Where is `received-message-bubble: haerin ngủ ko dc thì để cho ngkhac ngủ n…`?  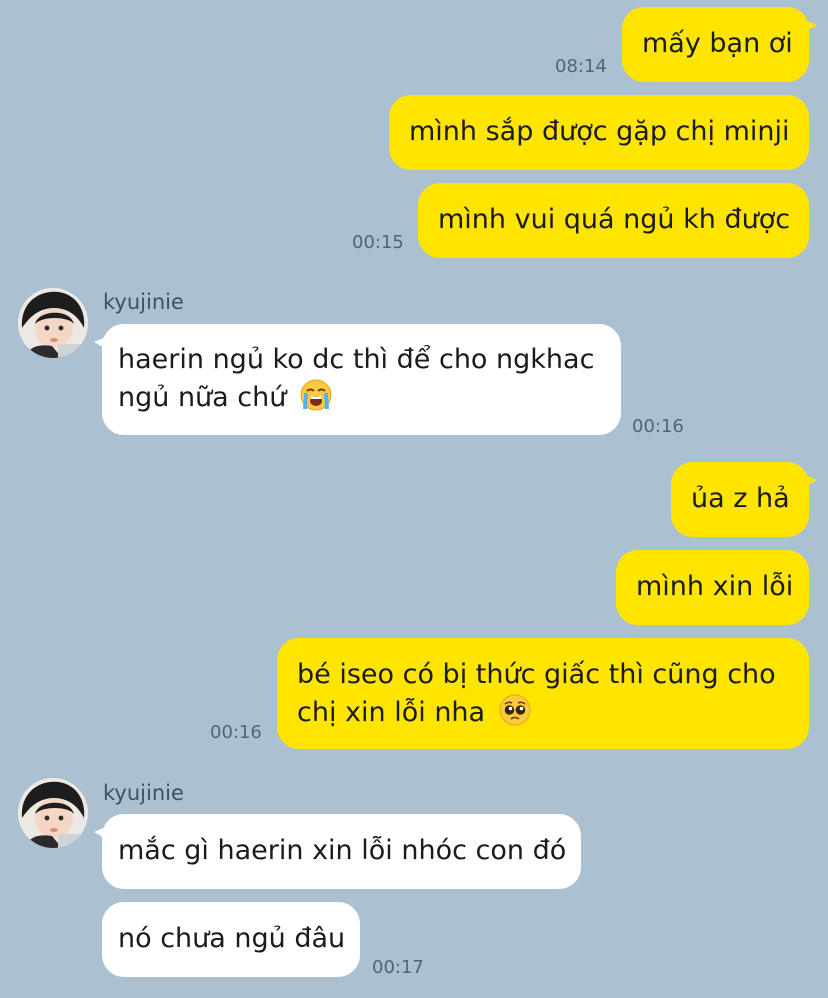 received-message-bubble: haerin ngủ ko dc thì để cho ngkhac ngủ n… is located at coordinates (357, 379).